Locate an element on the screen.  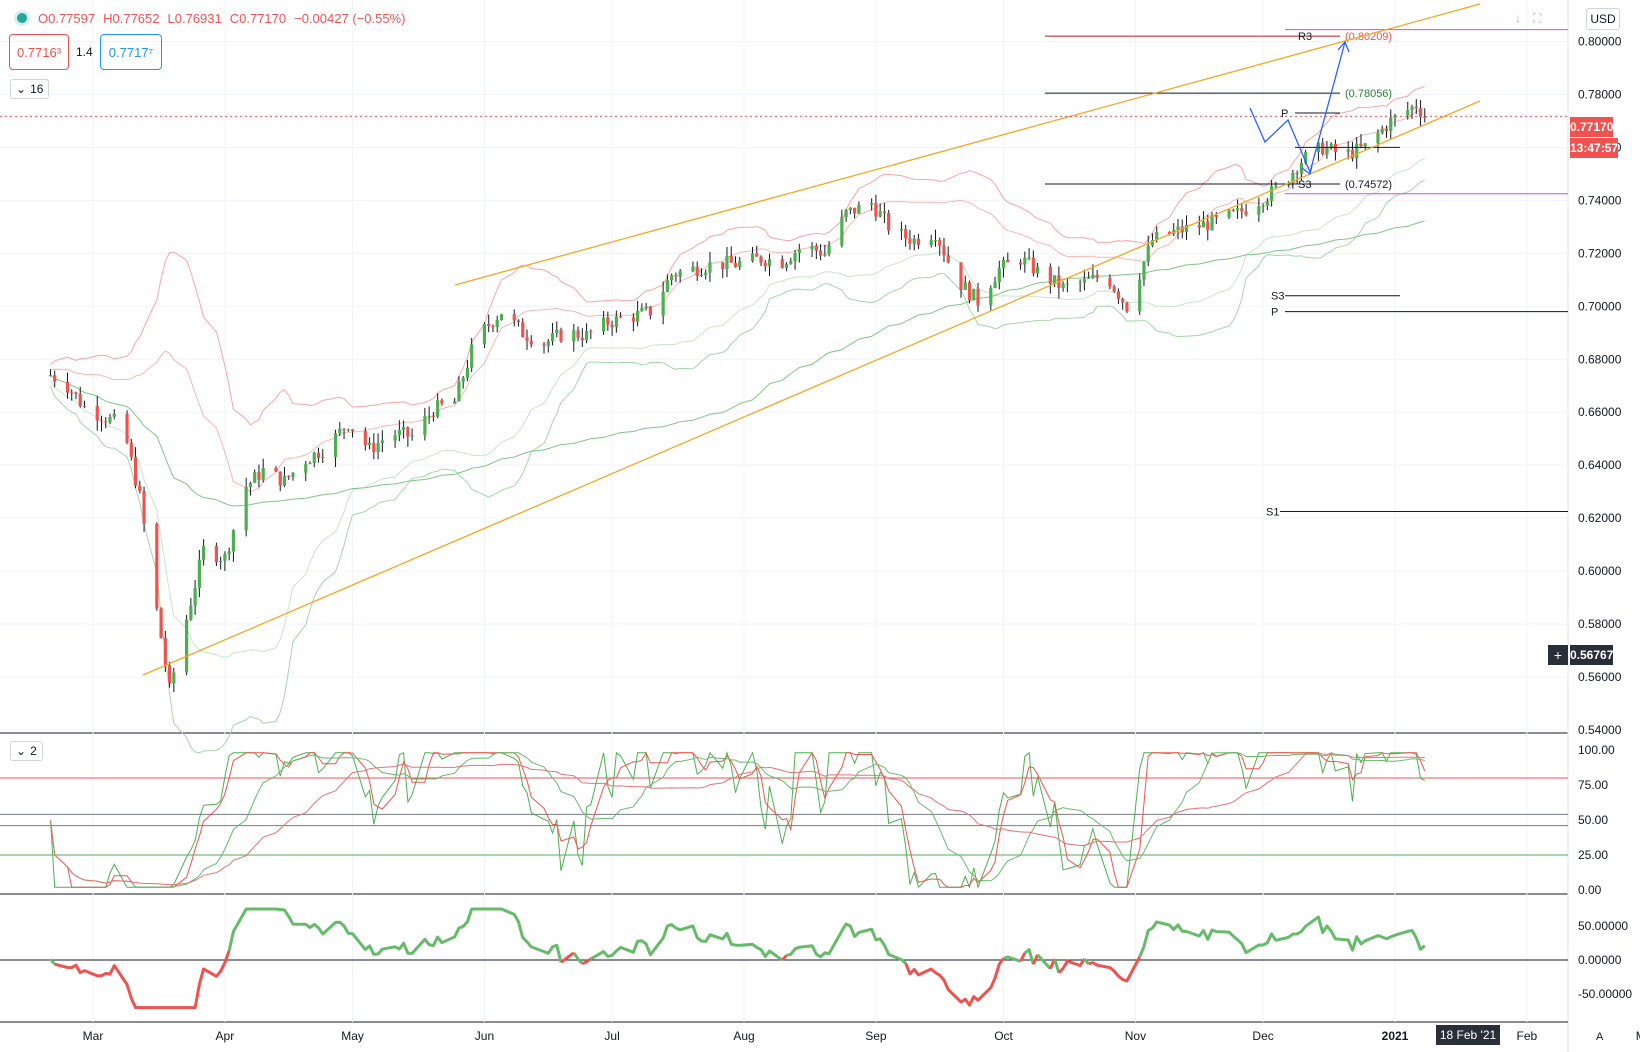
pane2-toggle: ⌄ 2 is located at coordinates (26, 751).